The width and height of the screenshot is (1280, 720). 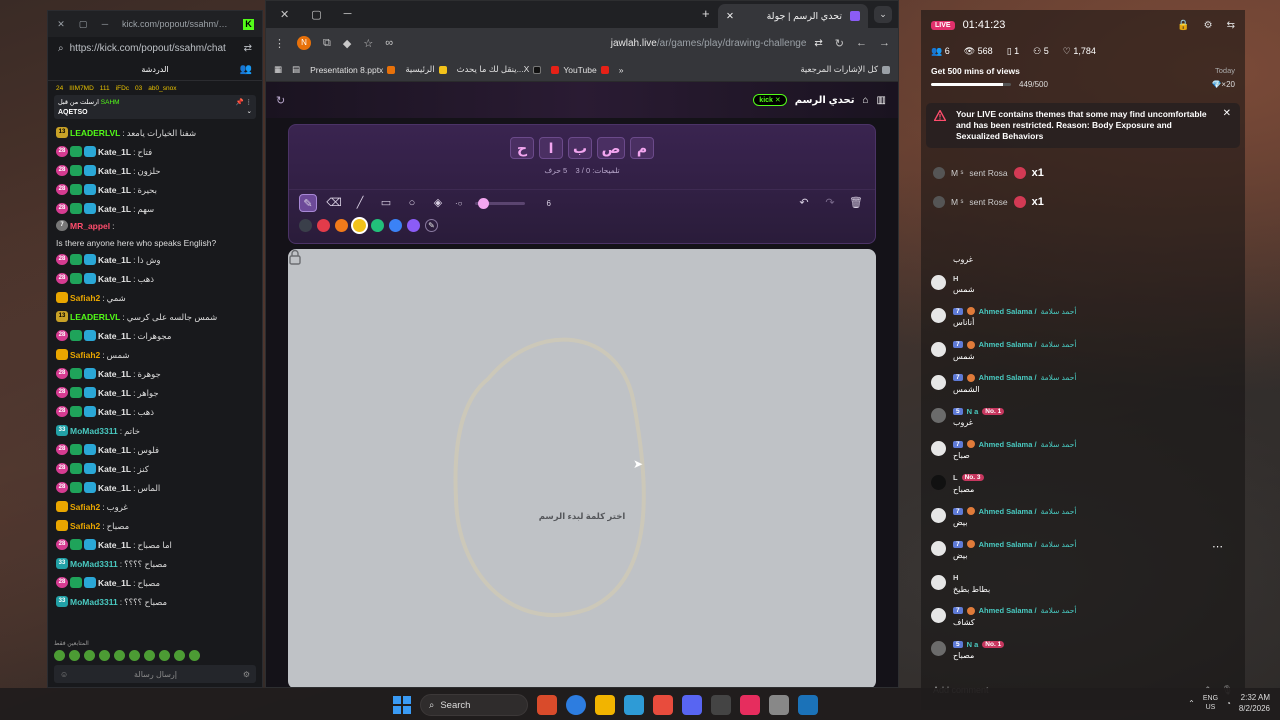 What do you see at coordinates (839, 43) in the screenshot?
I see `reload-icon: ↻` at bounding box center [839, 43].